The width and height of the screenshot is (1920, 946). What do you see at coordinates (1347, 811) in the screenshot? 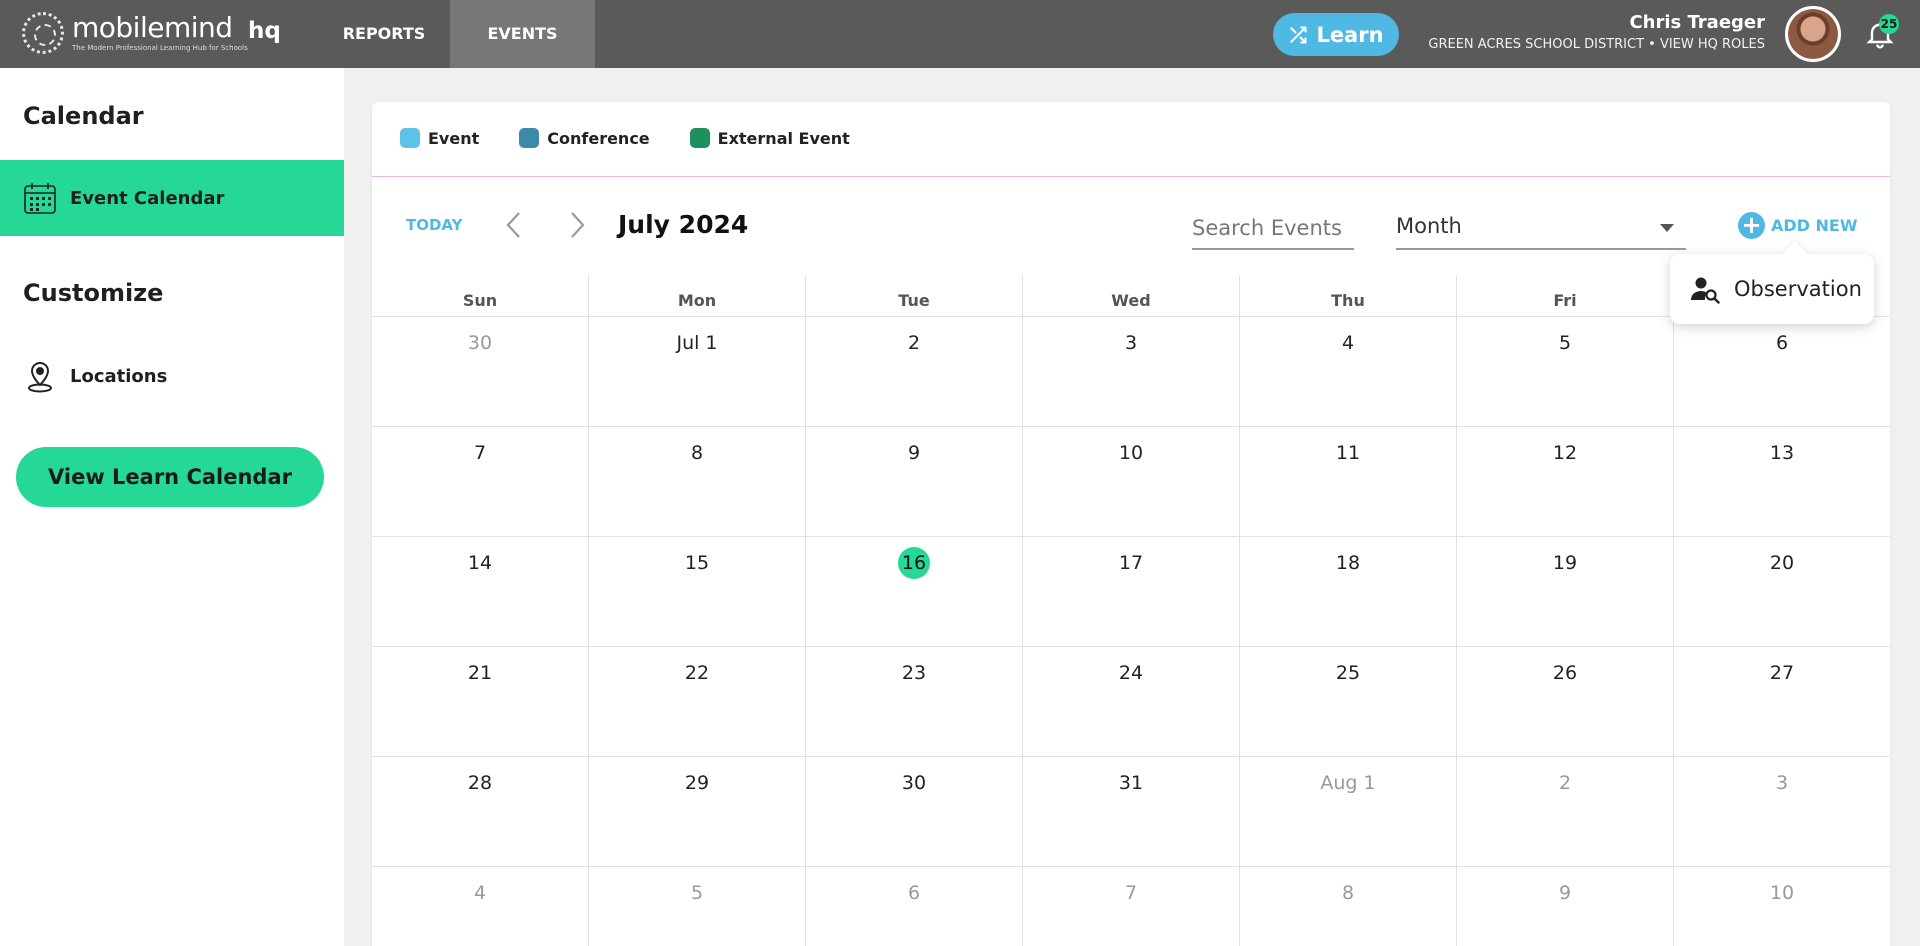
I see `calendar-day-cell: Aug 1` at bounding box center [1347, 811].